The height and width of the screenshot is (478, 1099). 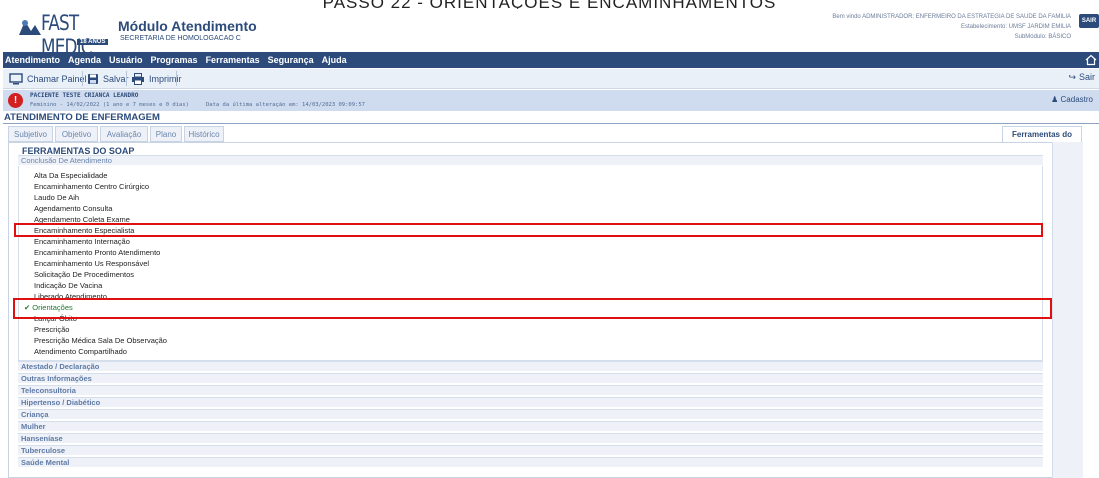 What do you see at coordinates (530, 366) in the screenshot?
I see `section-atestado-declaracao: Atestado / Declaração` at bounding box center [530, 366].